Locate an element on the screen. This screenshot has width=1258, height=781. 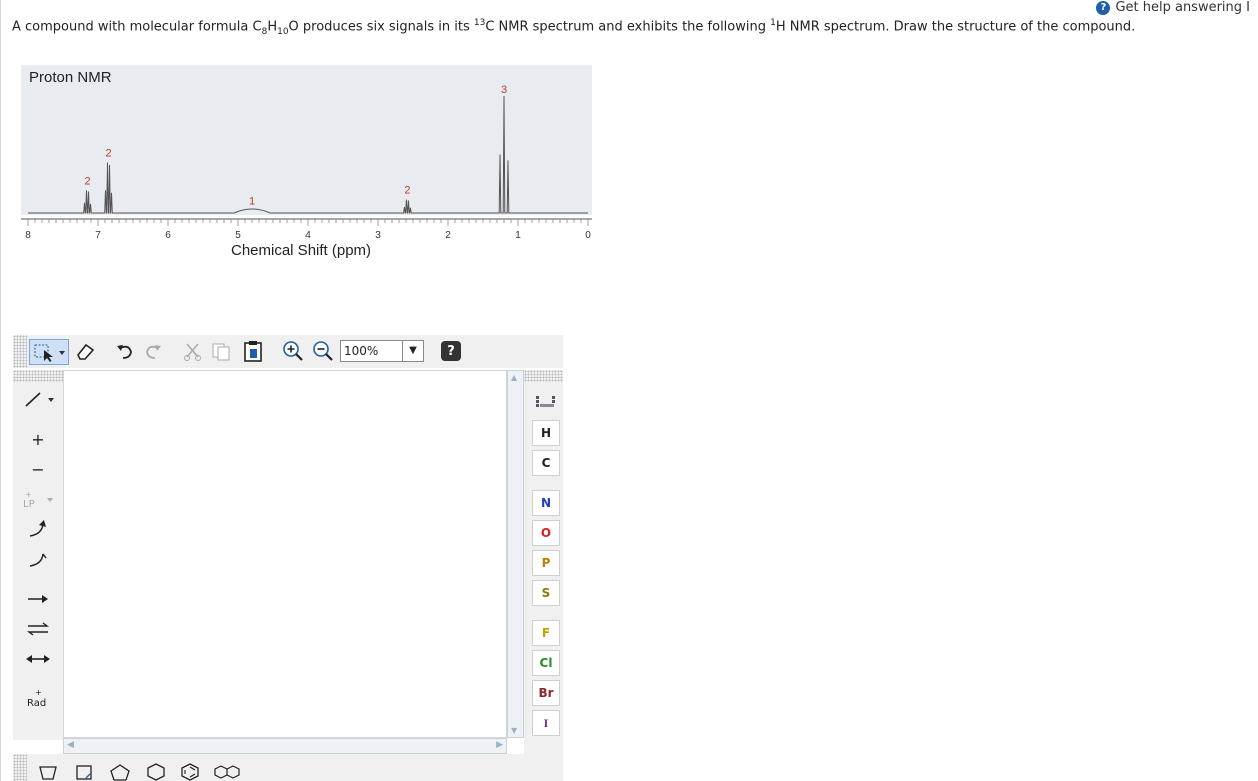
svg-text: Rad is located at coordinates (36, 703).